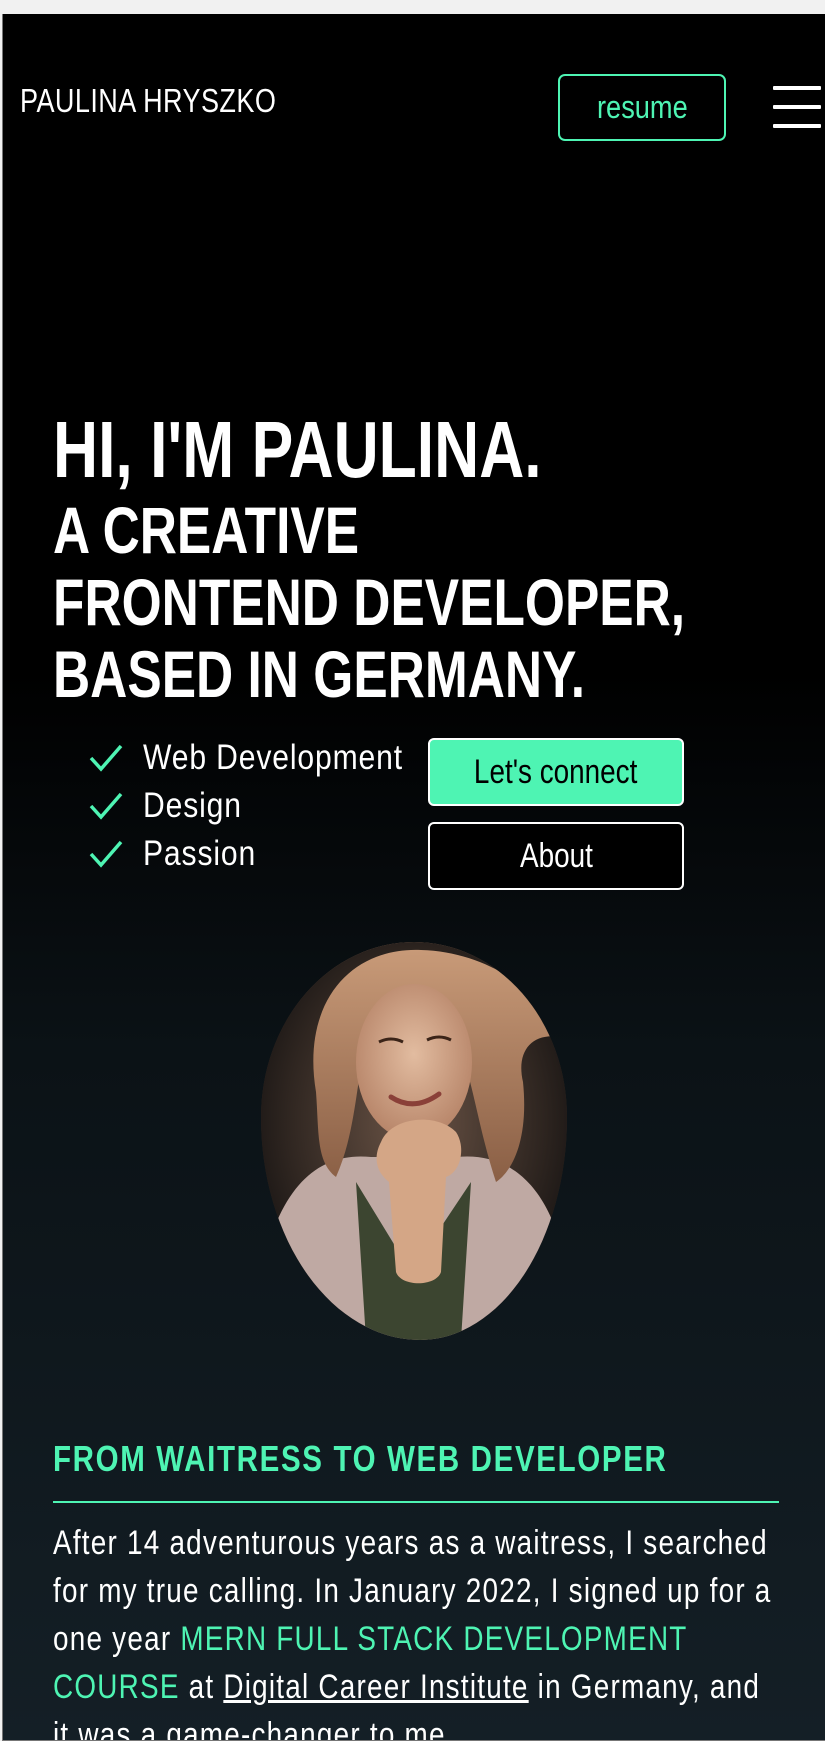 Image resolution: width=825 pixels, height=1741 pixels. I want to click on skill-item: Design, so click(267, 806).